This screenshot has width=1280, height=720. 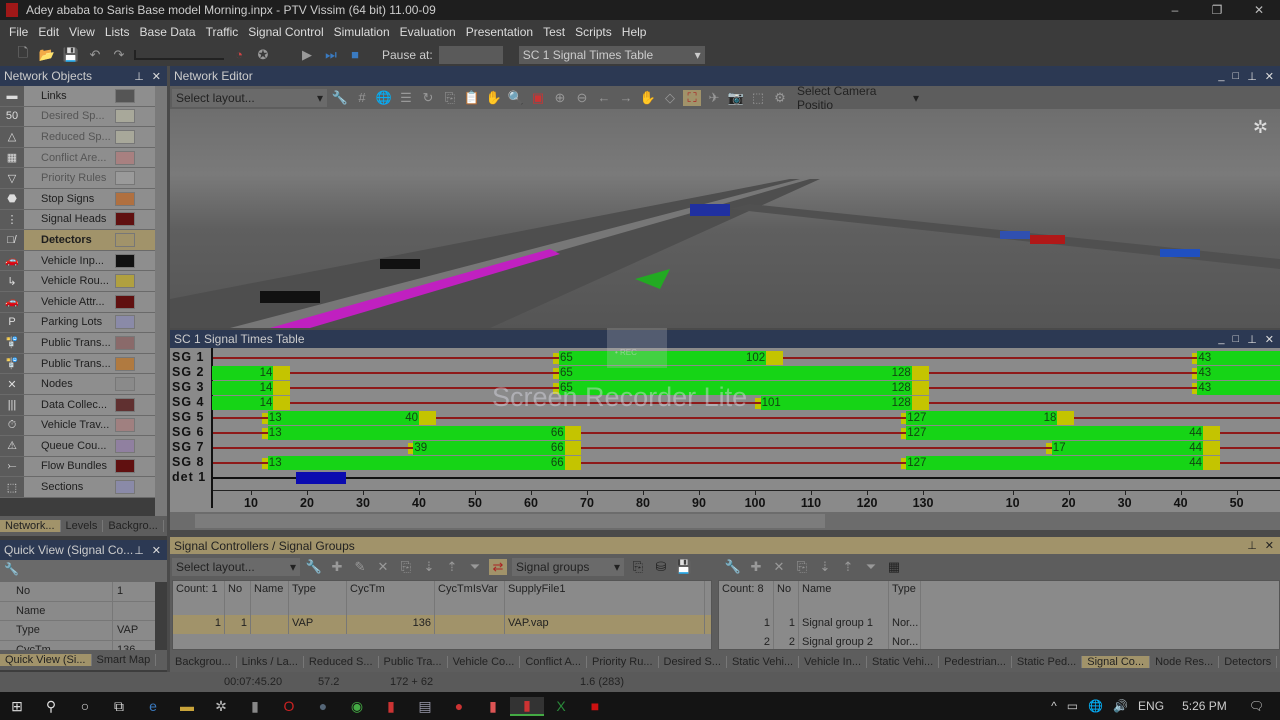 I want to click on maximize-icon: □, so click(x=1236, y=76).